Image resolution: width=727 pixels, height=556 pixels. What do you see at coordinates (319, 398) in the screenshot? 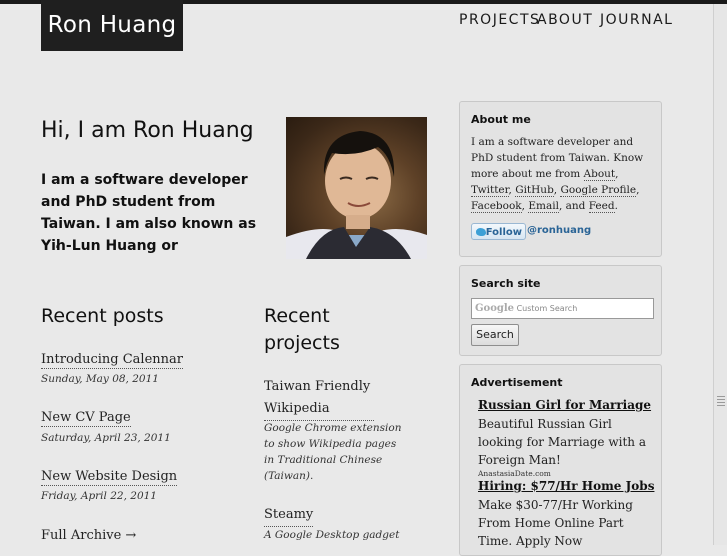
I see `project-link: Taiwan Friendly Wikipedia` at bounding box center [319, 398].